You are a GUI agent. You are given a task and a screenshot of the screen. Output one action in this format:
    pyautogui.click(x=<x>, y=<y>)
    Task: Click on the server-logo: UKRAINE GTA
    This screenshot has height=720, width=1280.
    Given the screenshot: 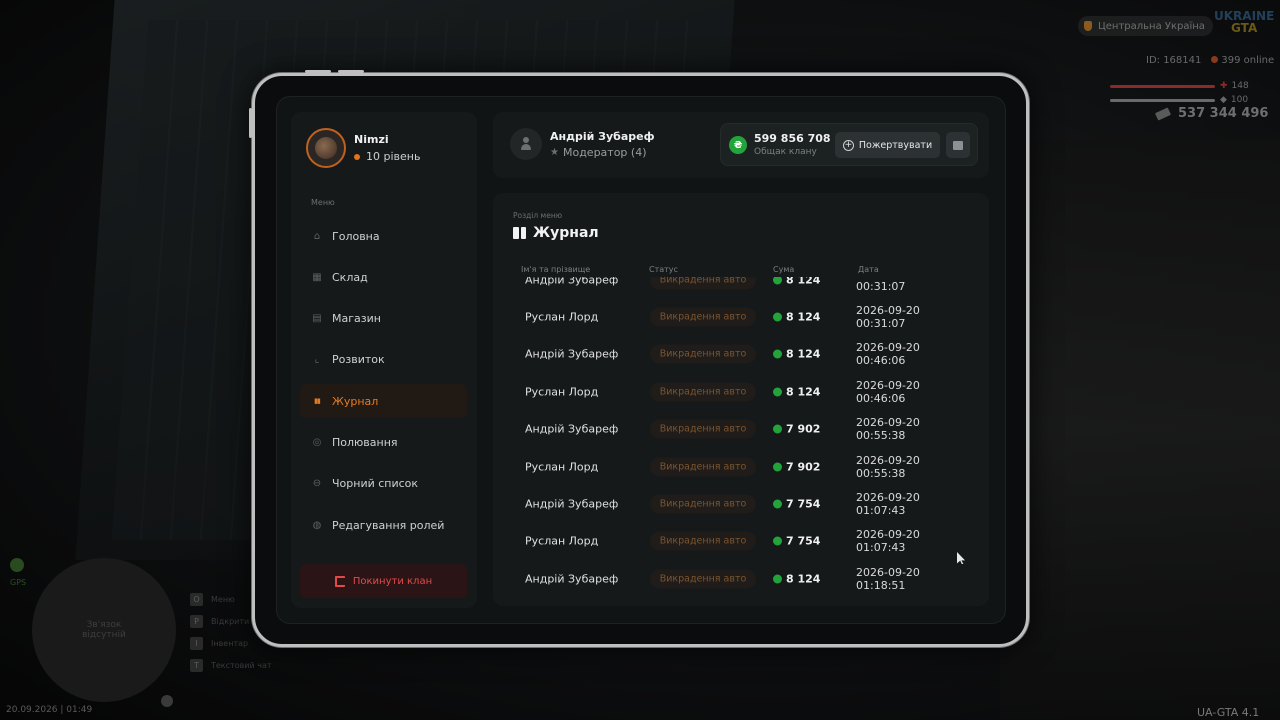 What is the action you would take?
    pyautogui.click(x=1244, y=22)
    